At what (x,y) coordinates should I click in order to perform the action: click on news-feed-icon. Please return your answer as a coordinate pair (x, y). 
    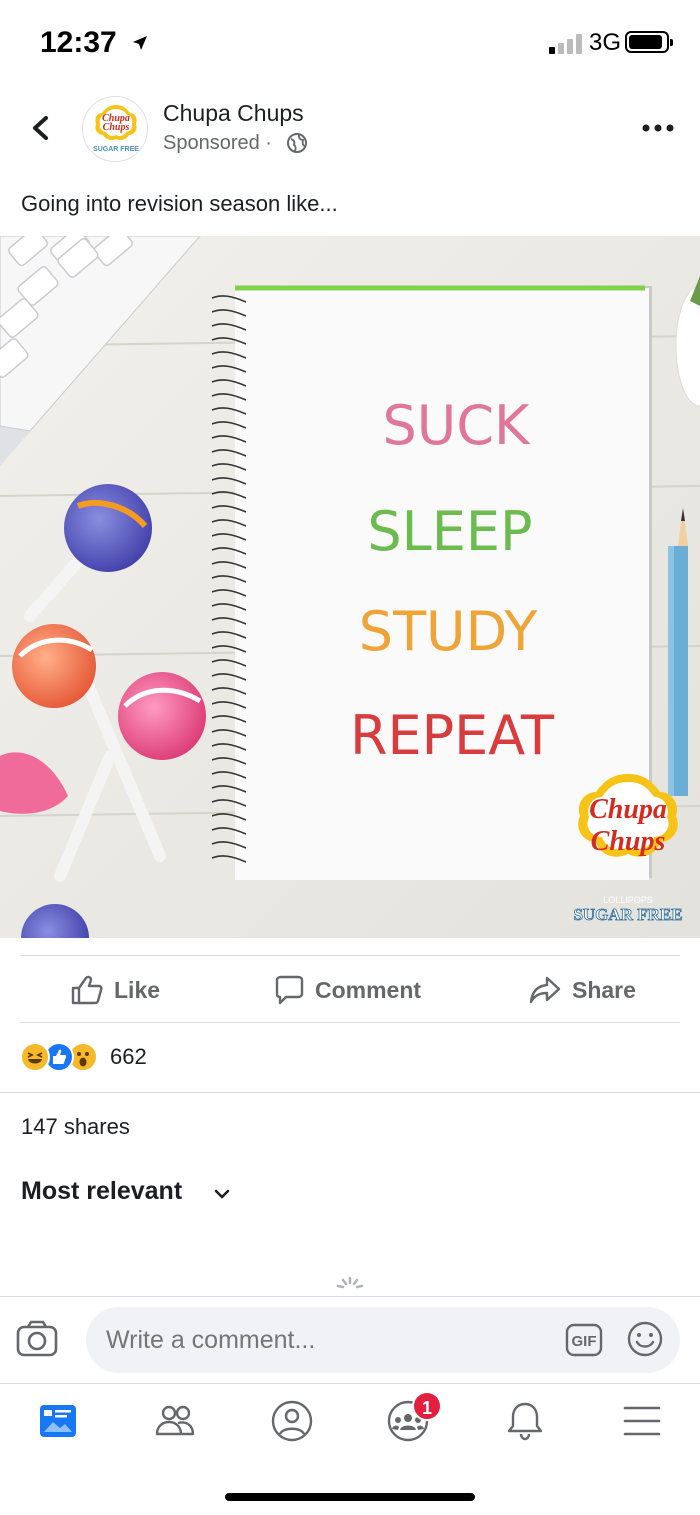
    Looking at the image, I should click on (58, 1421).